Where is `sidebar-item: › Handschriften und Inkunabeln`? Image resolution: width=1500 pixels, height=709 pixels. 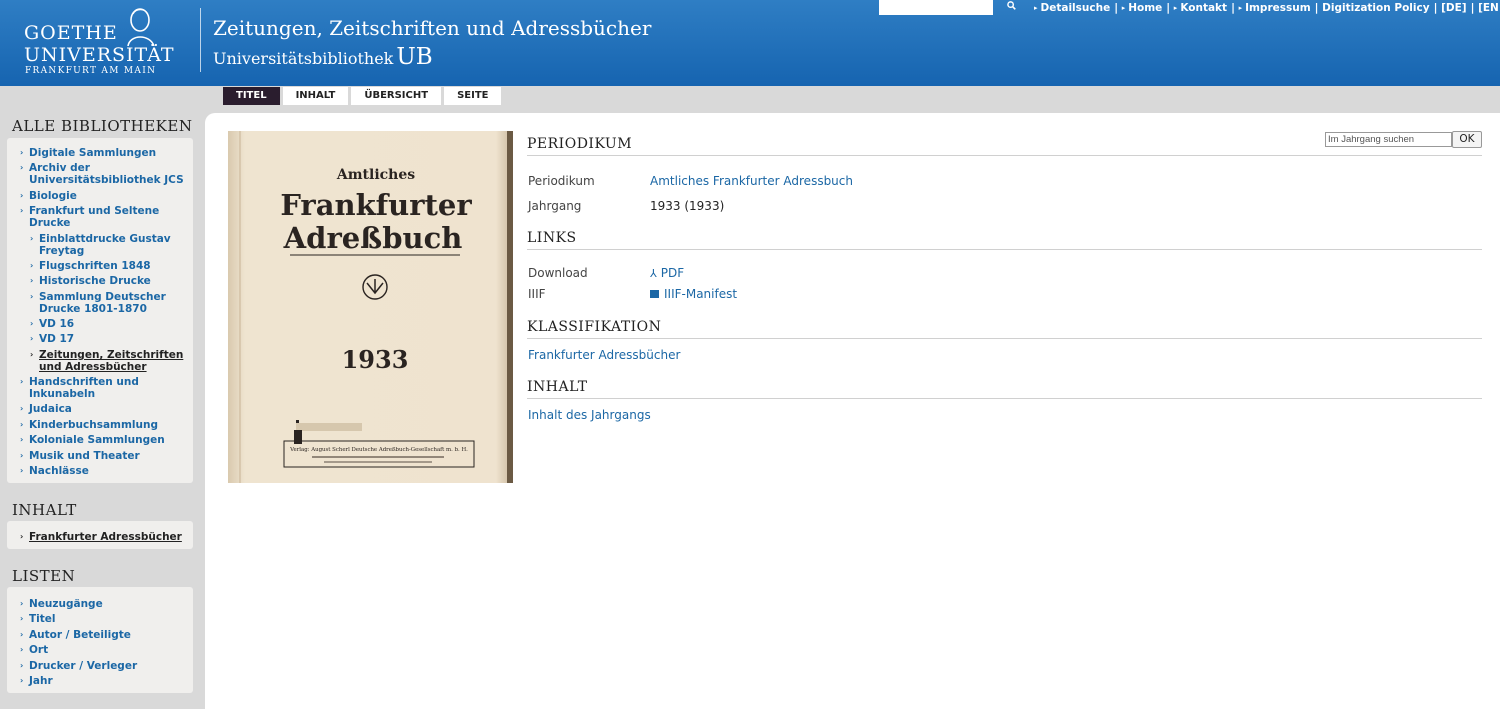 sidebar-item: › Handschriften und Inkunabeln is located at coordinates (103, 388).